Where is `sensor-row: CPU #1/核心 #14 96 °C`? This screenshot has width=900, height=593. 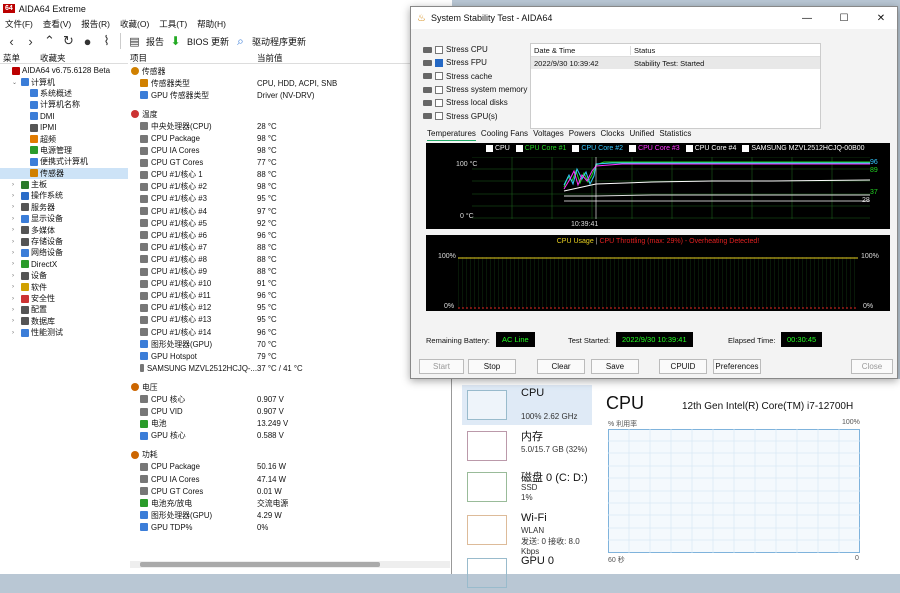 sensor-row: CPU #1/核心 #14 96 °C is located at coordinates (291, 332).